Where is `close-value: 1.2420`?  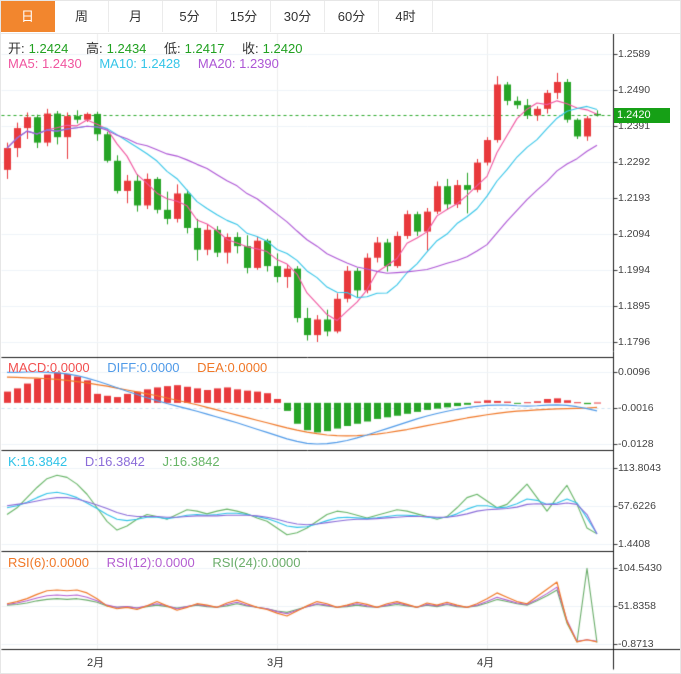 close-value: 1.2420 is located at coordinates (282, 48).